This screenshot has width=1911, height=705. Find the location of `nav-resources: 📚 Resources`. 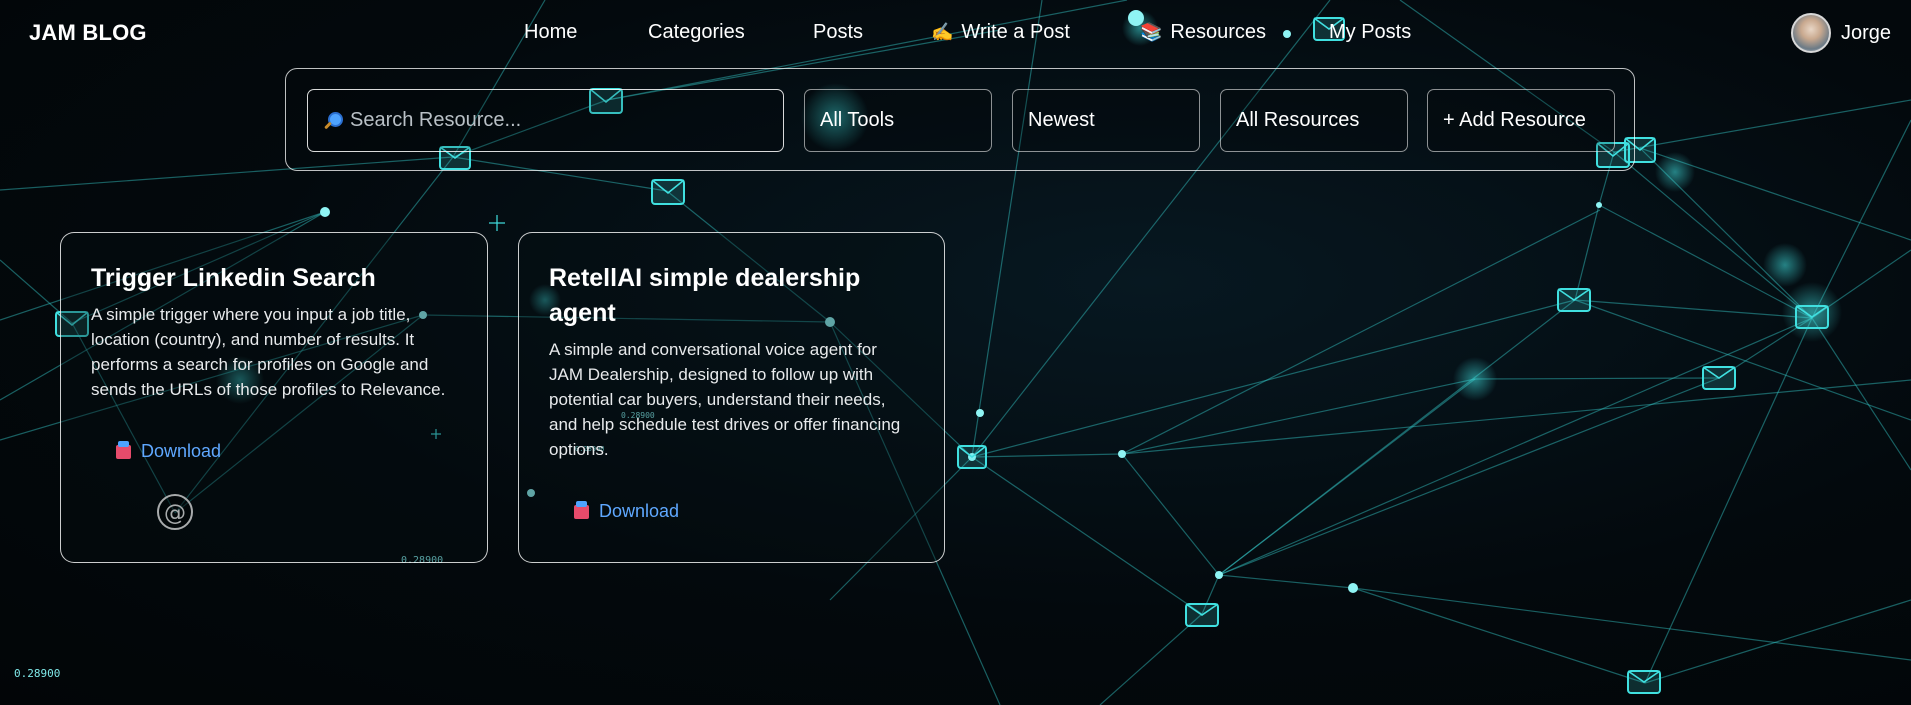

nav-resources: 📚 Resources is located at coordinates (1203, 32).